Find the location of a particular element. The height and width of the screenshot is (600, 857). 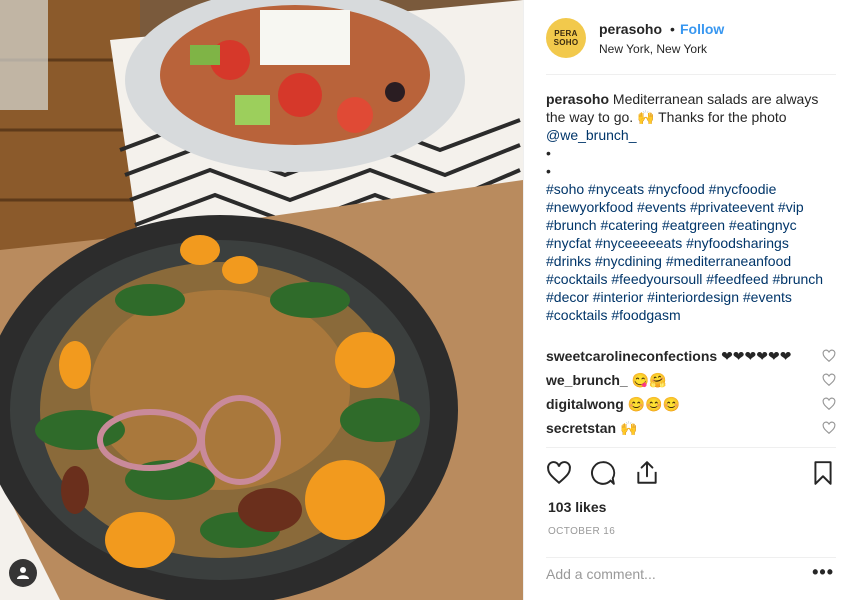

avatar-logo-line1: PERA is located at coordinates (566, 33).